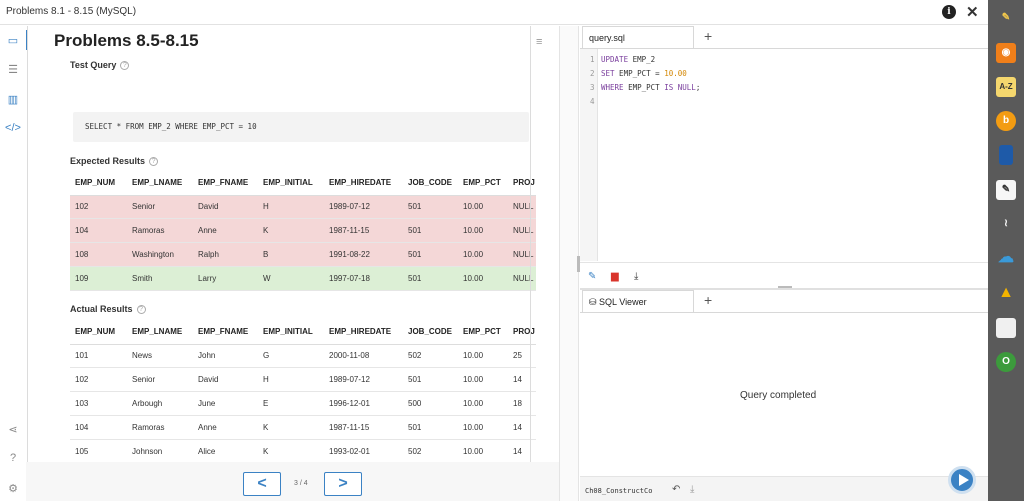 The image size is (1024, 501). What do you see at coordinates (644, 73) in the screenshot?
I see `code-line: SET EMP_PCT = 10.00` at bounding box center [644, 73].